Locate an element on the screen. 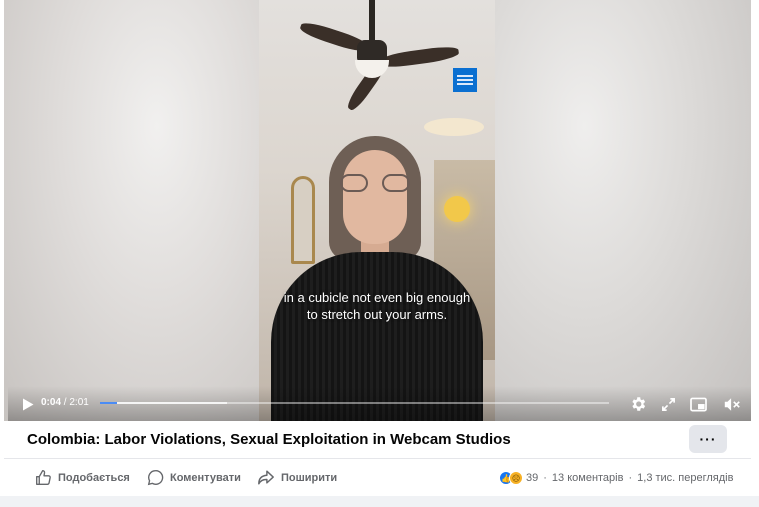  play-icon is located at coordinates (28, 404).